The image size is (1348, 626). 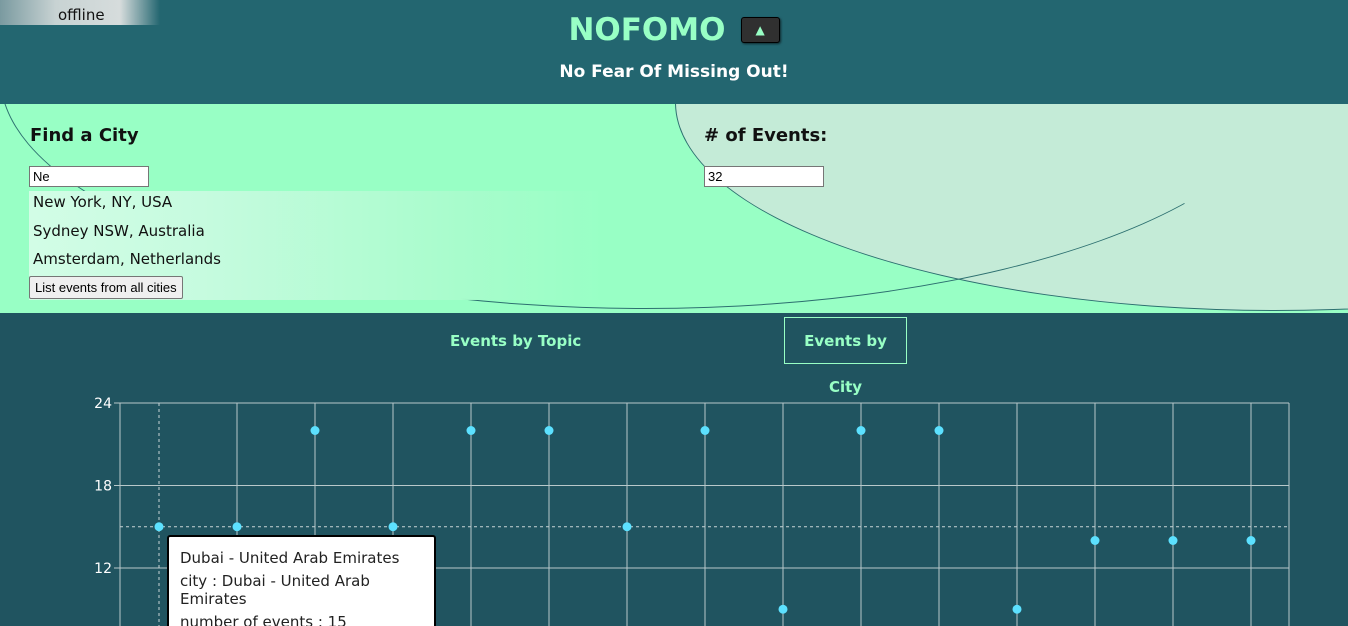 What do you see at coordinates (275, 590) in the screenshot?
I see `tooltip-city: city : Dubai - United Arab Emirates` at bounding box center [275, 590].